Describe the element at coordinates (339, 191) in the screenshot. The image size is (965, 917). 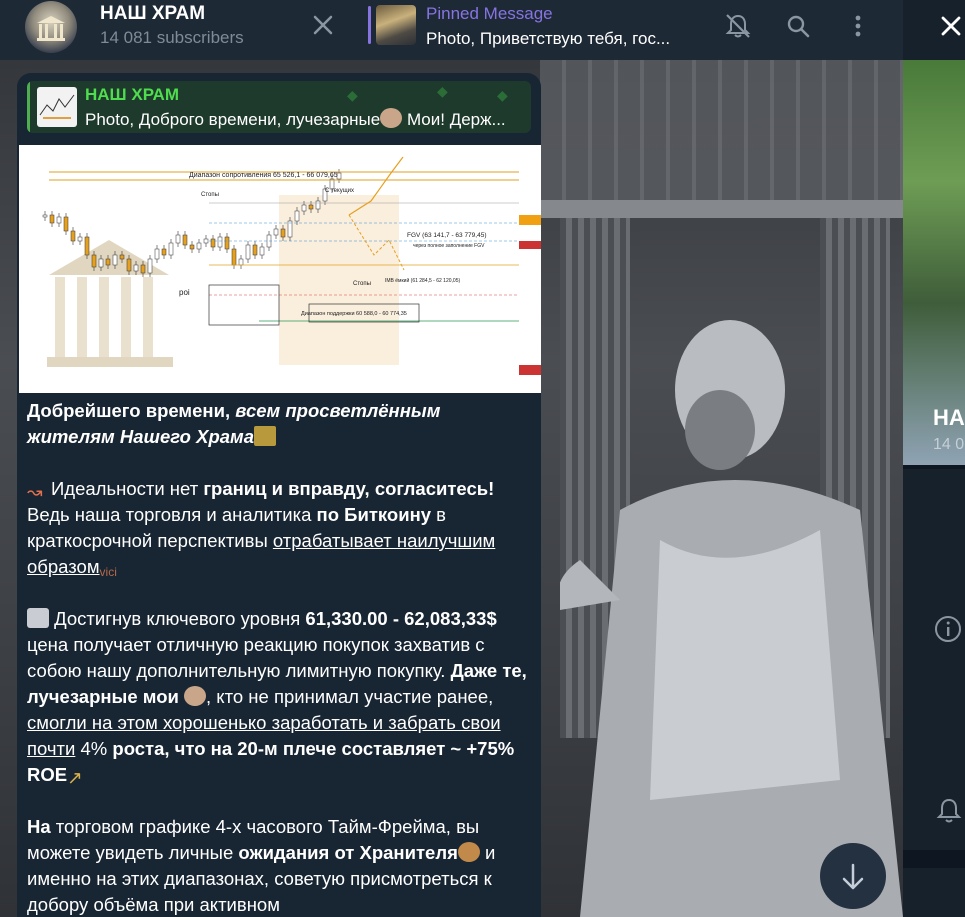
I see `chart-annotation-current: С текущих` at that location.